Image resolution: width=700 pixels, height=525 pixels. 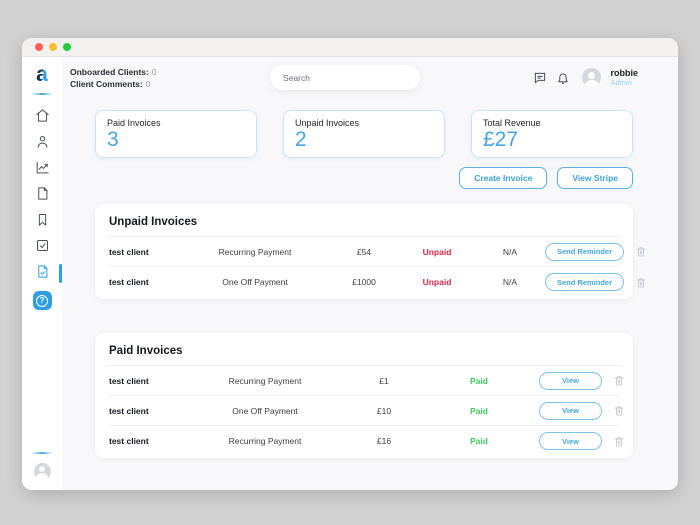 I want to click on action-buttons: Create Invoice View Stripe, so click(x=364, y=178).